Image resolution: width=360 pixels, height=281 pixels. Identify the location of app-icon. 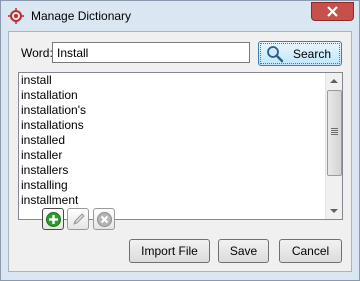
(16, 16).